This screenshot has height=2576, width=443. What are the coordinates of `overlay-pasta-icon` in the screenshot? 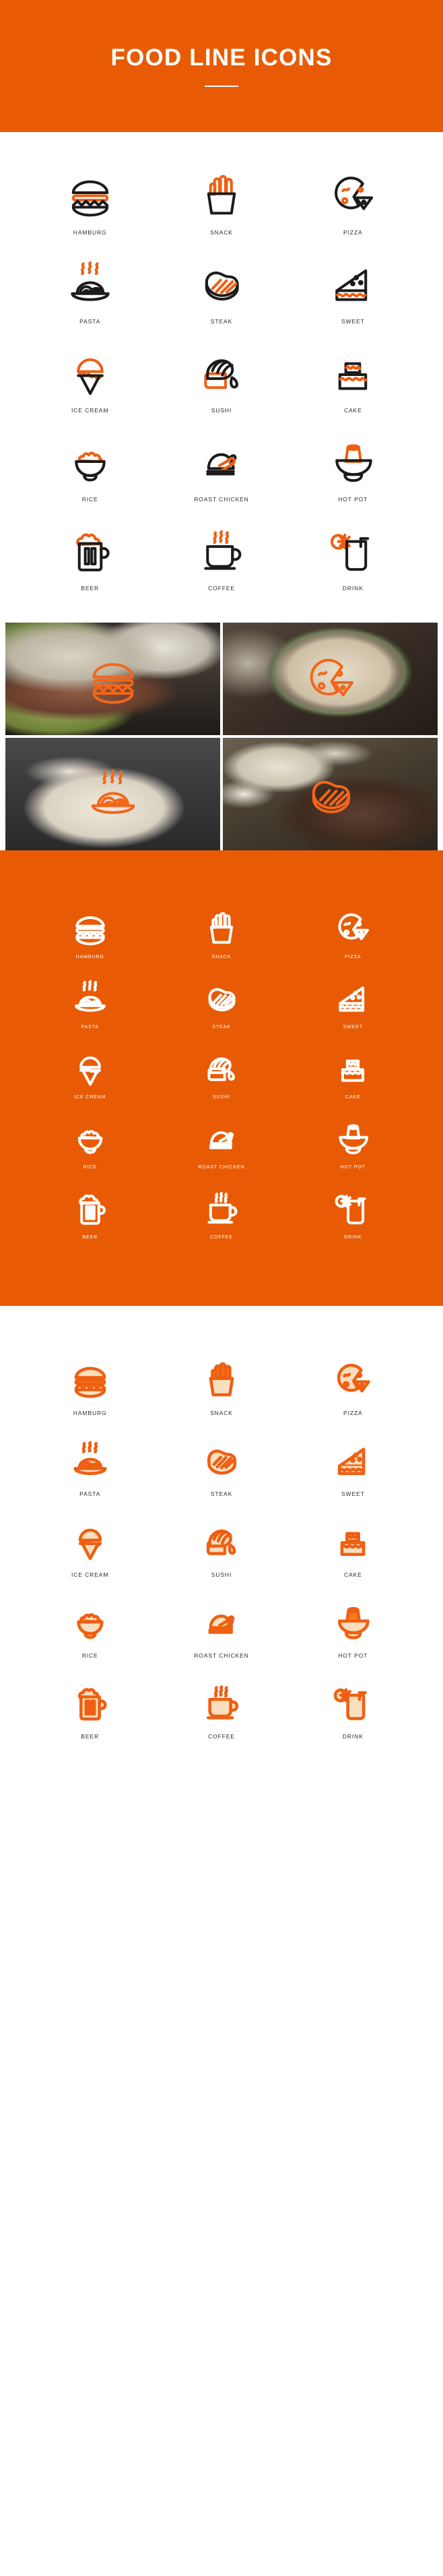 It's located at (113, 794).